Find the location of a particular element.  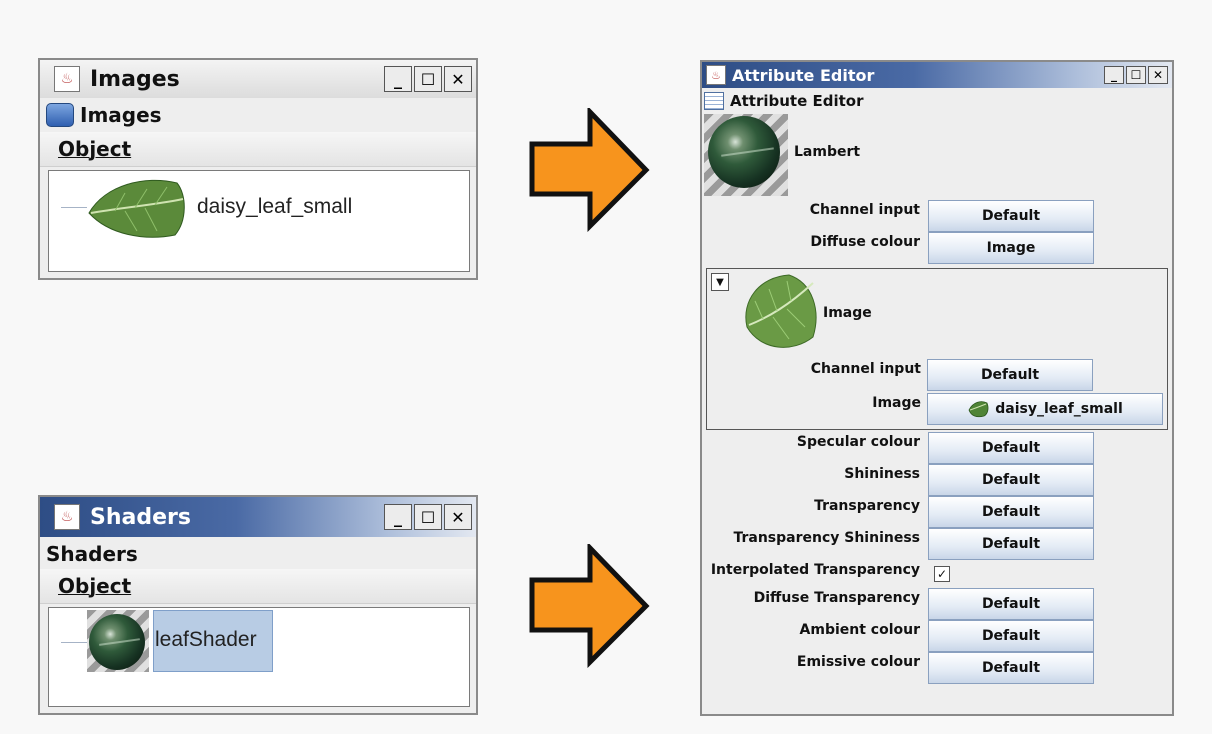

interpolated-transparency-checkbox: ✓ is located at coordinates (942, 574).